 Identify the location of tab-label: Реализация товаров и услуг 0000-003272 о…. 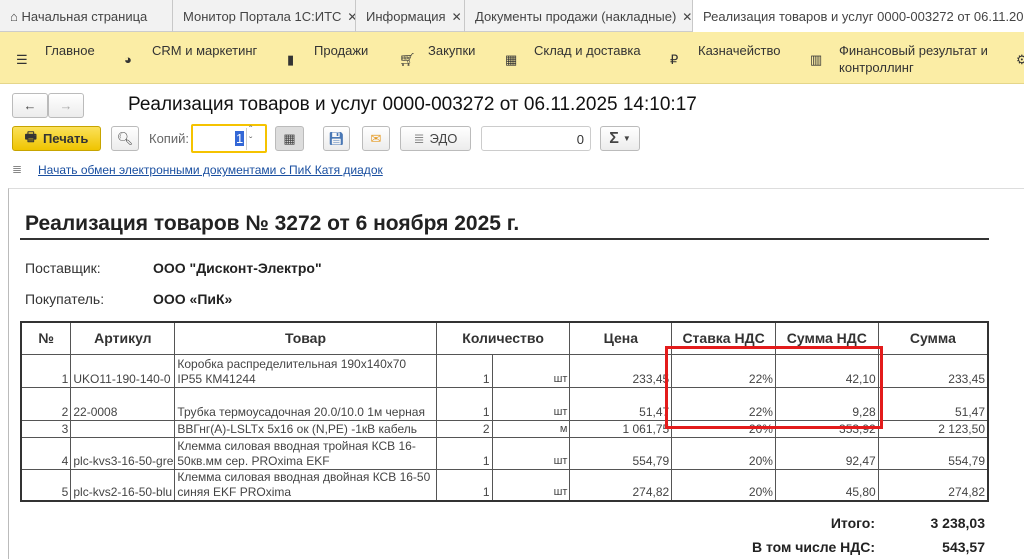
(863, 16).